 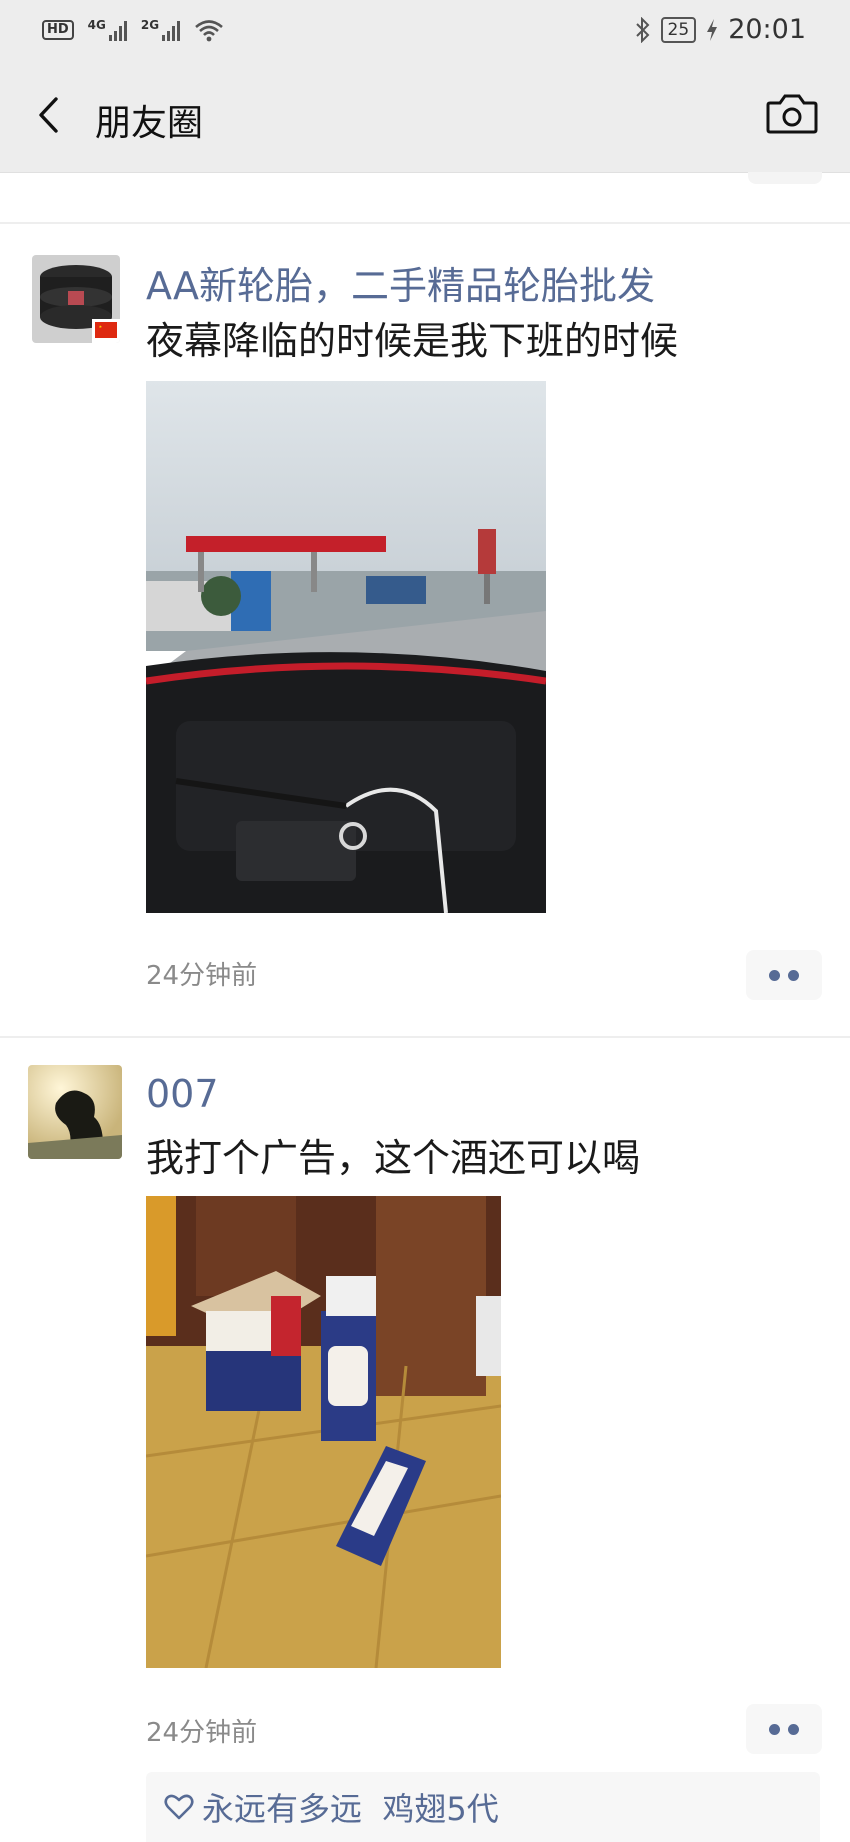 I want to click on charging-icon, so click(x=712, y=29).